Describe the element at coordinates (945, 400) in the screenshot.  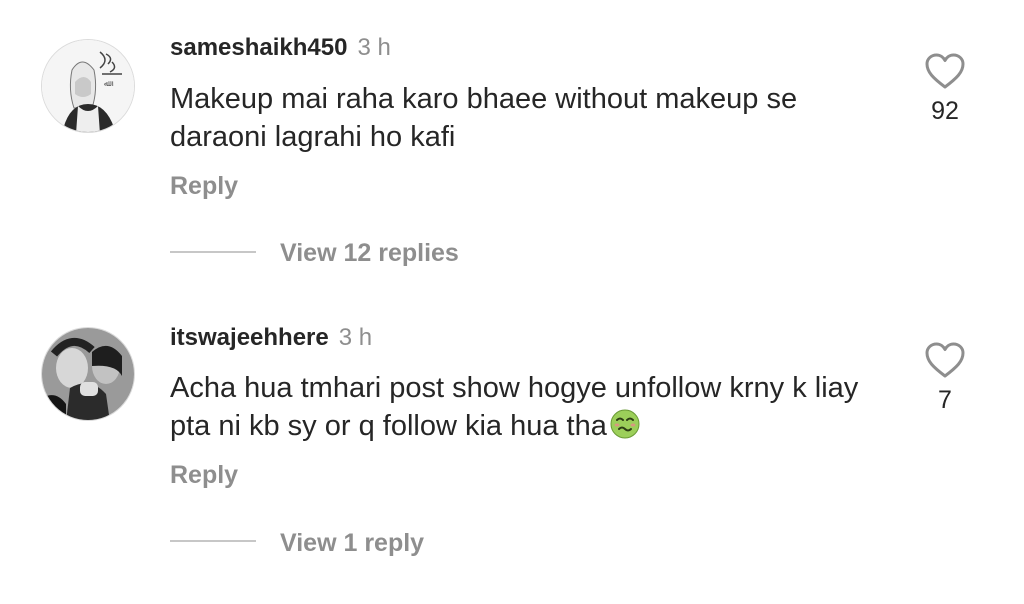
I see `like-count: 7` at that location.